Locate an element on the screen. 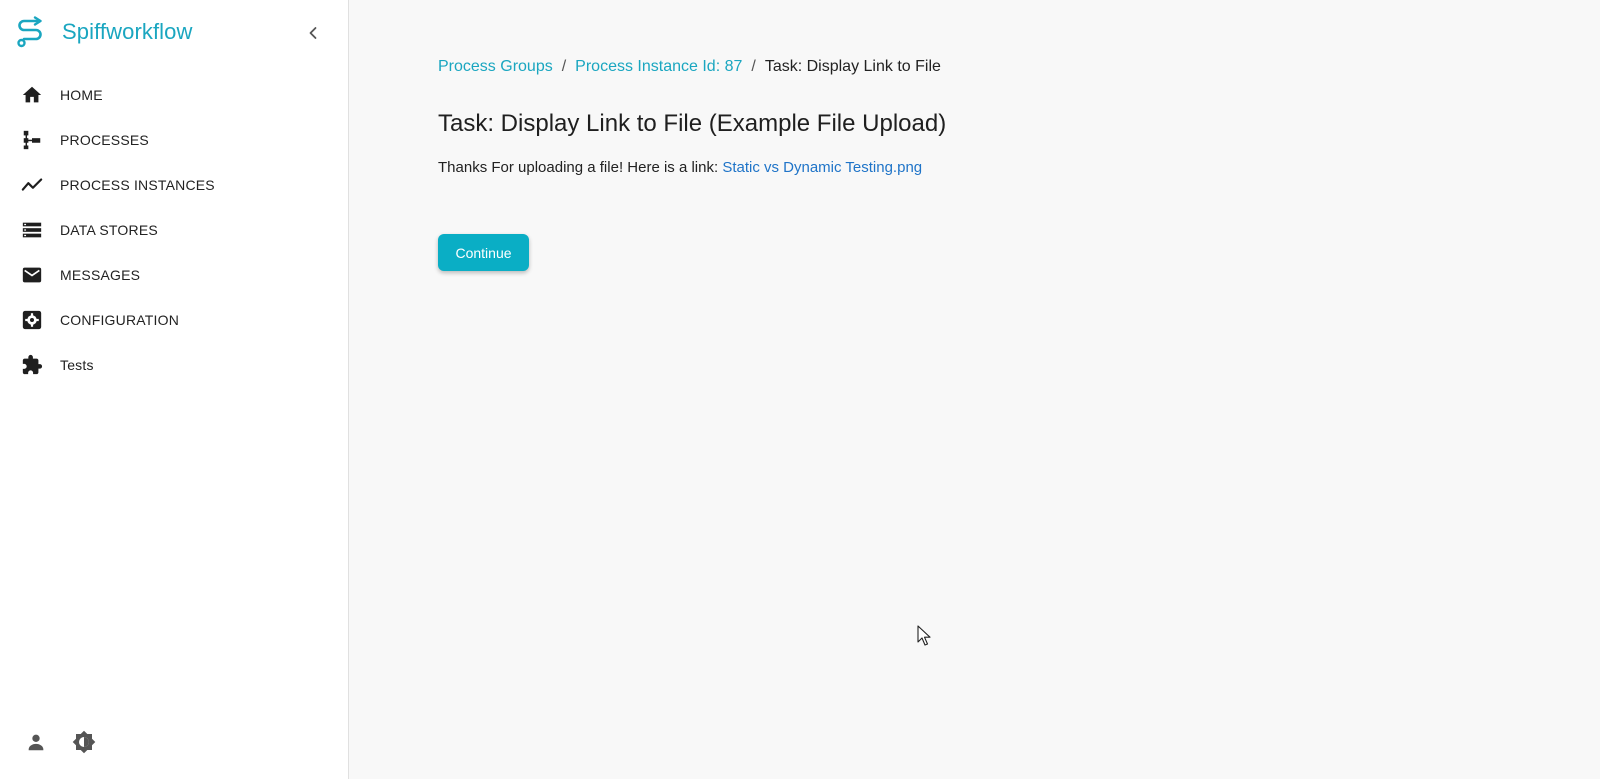 The height and width of the screenshot is (779, 1600). sidebar-item-label: HOME is located at coordinates (81, 94).